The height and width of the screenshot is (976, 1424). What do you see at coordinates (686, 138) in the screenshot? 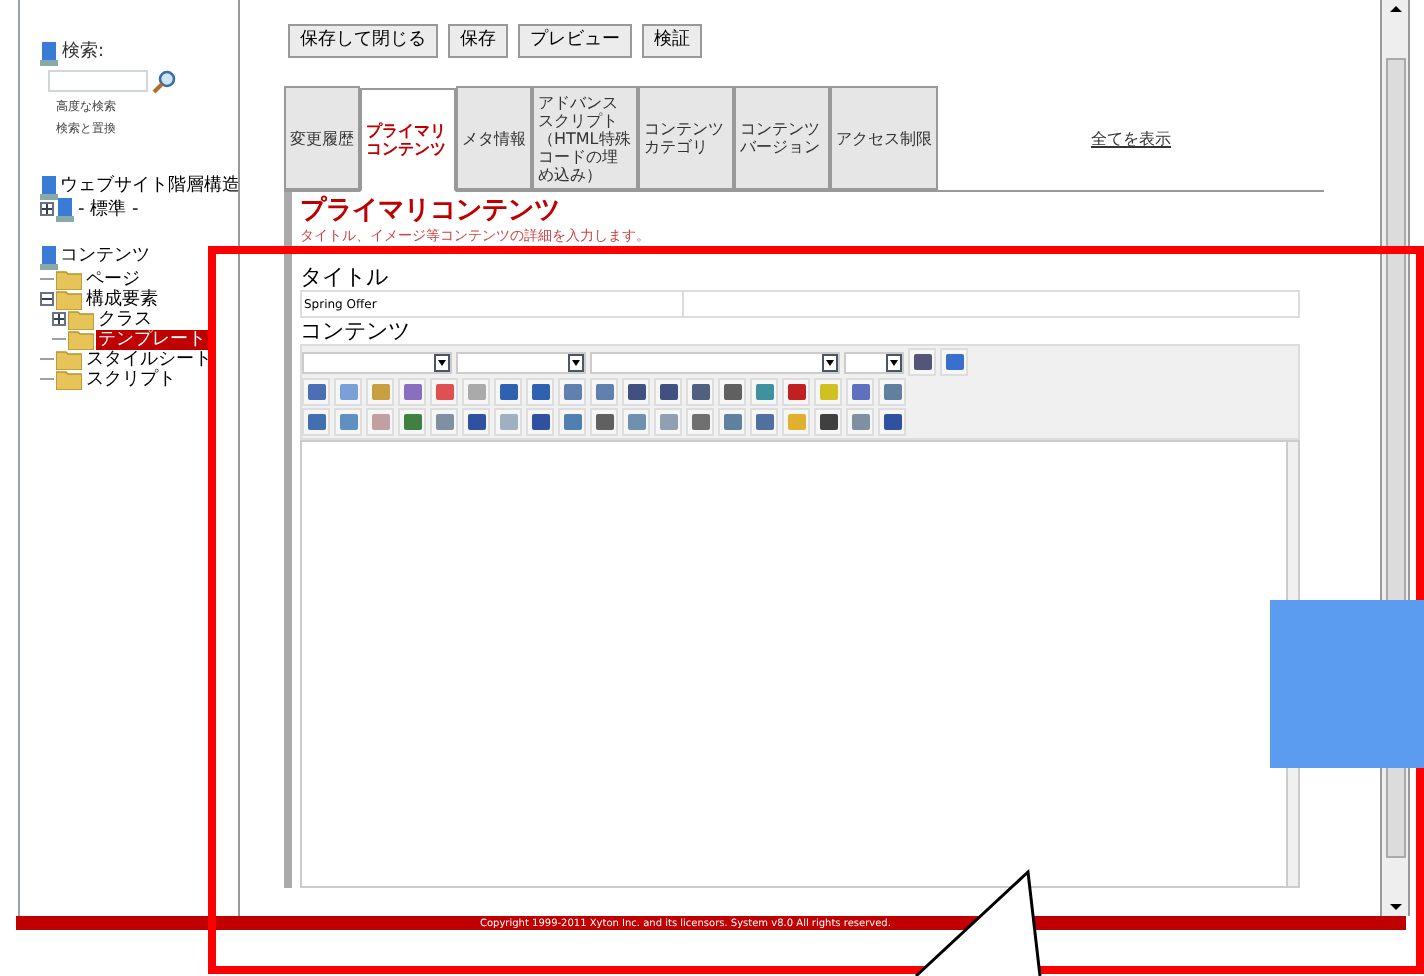
I see `tab: コンテンツカテゴリ` at bounding box center [686, 138].